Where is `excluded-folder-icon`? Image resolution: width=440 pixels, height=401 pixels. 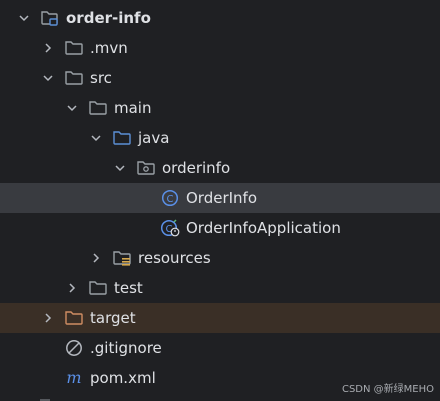
excluded-folder-icon is located at coordinates (74, 318).